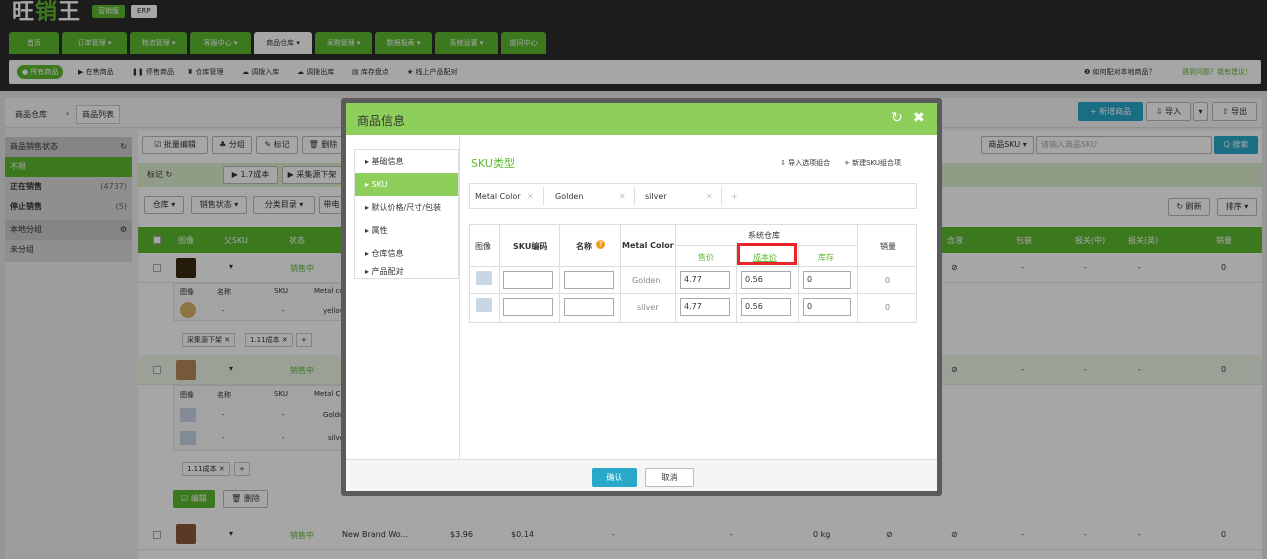 The height and width of the screenshot is (559, 1267). What do you see at coordinates (767, 254) in the screenshot?
I see `highlight-box` at bounding box center [767, 254].